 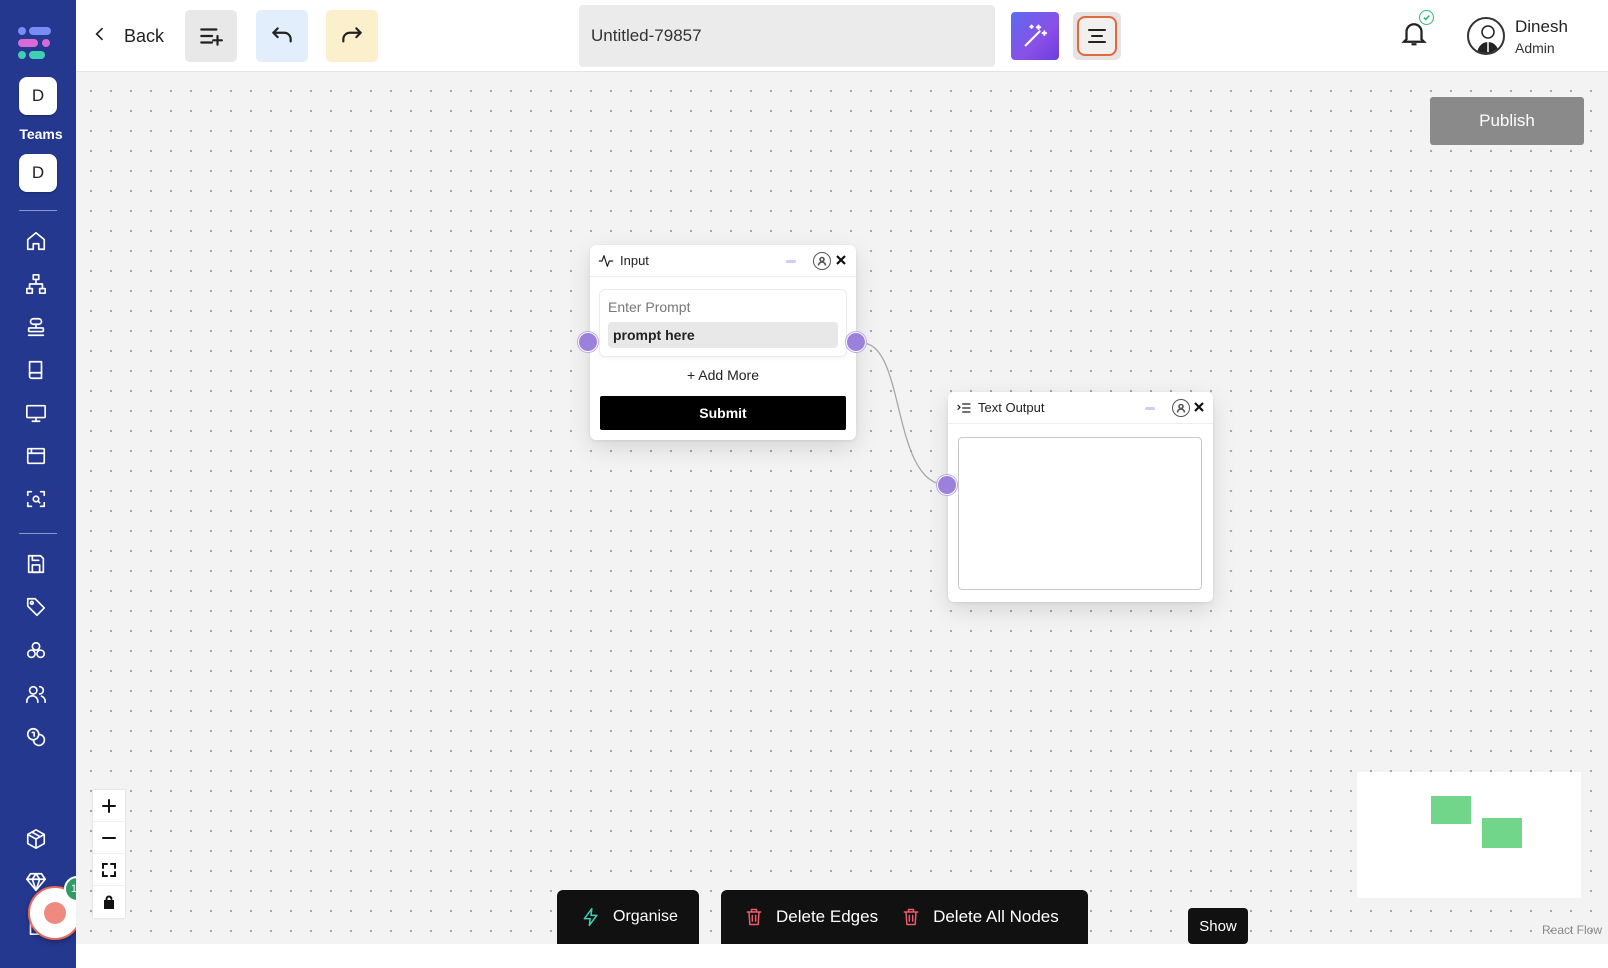 I want to click on top-header: Back Untitled-79857 Dinesh Admin, so click(x=842, y=36).